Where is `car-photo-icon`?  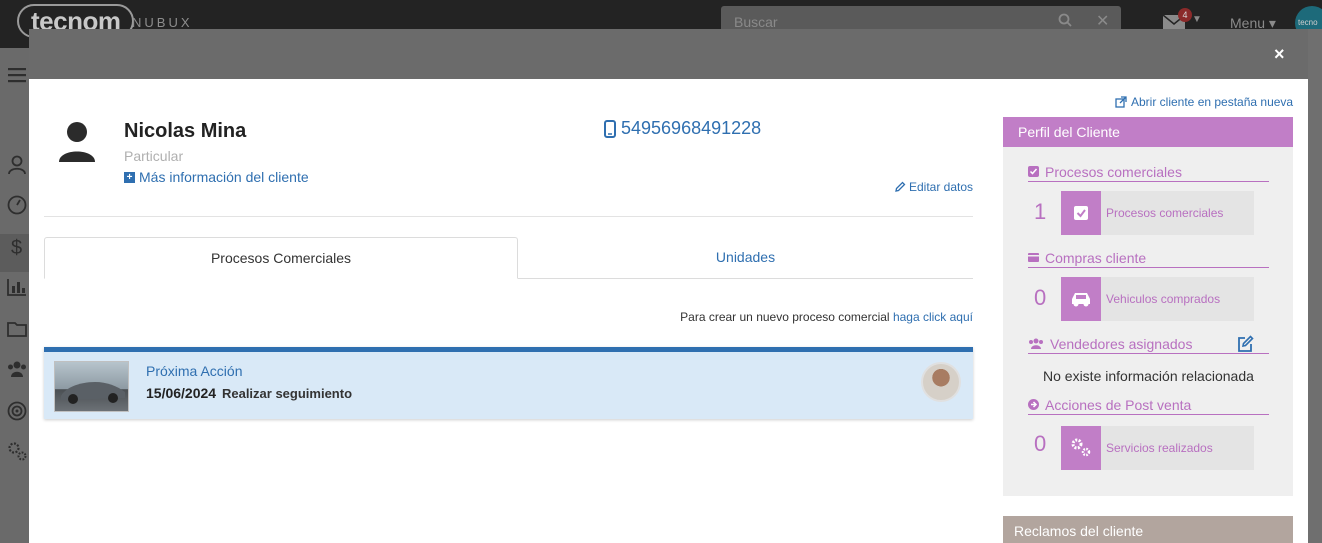 car-photo-icon is located at coordinates (93, 393).